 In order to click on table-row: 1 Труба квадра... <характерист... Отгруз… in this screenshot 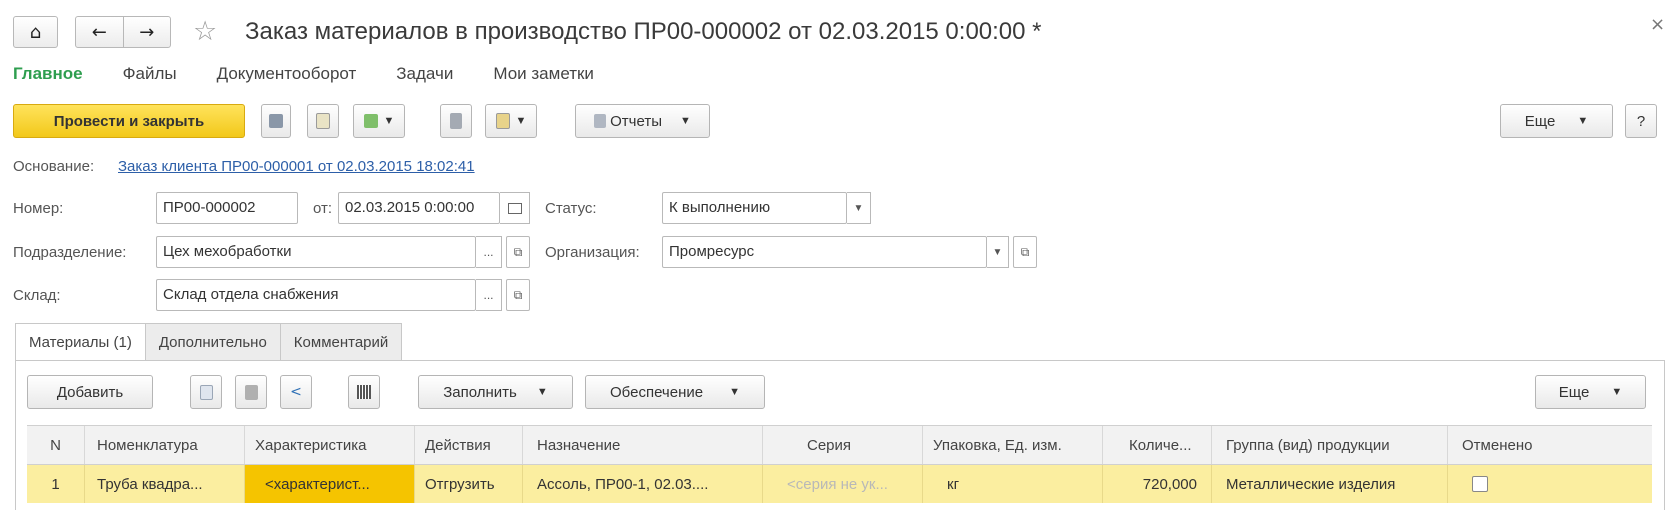, I will do `click(839, 484)`.